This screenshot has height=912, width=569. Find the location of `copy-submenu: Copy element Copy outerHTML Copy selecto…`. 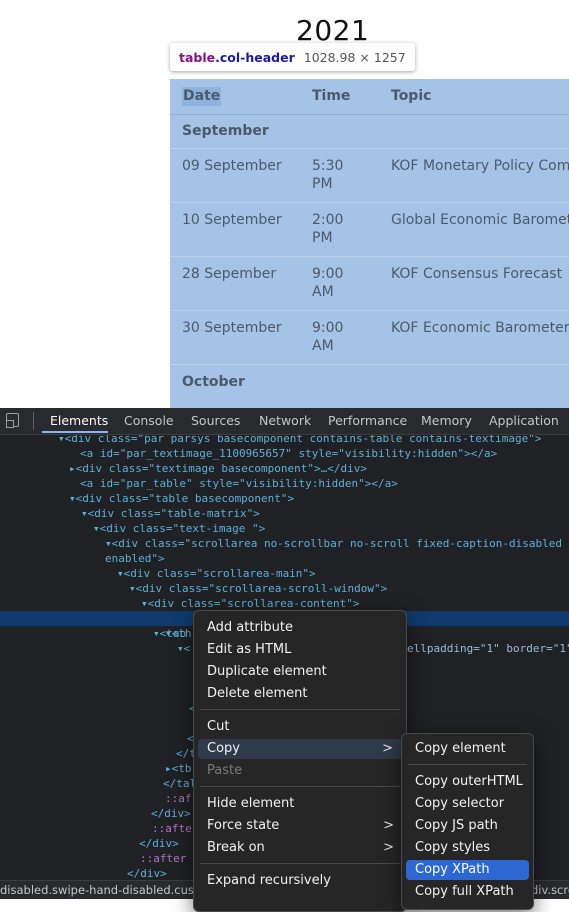

copy-submenu: Copy element Copy outerHTML Copy selecto… is located at coordinates (467, 821).